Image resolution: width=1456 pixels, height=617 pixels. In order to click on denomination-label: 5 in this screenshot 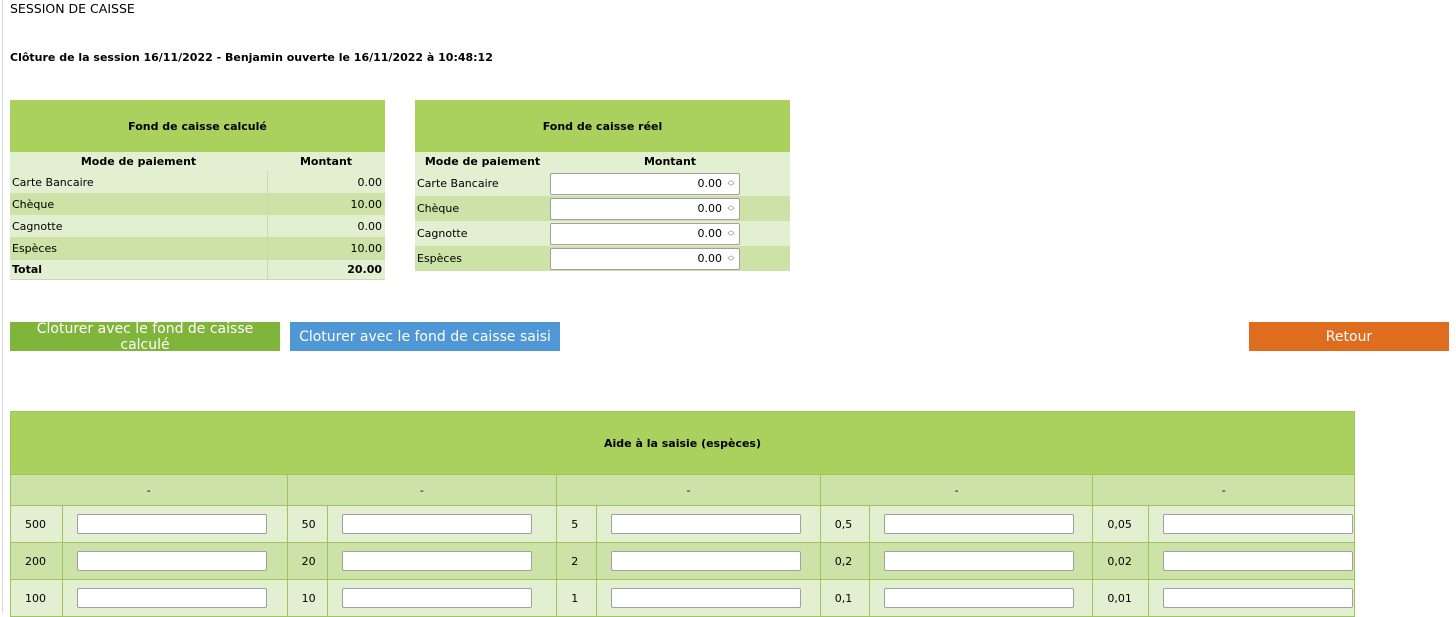, I will do `click(577, 524)`.